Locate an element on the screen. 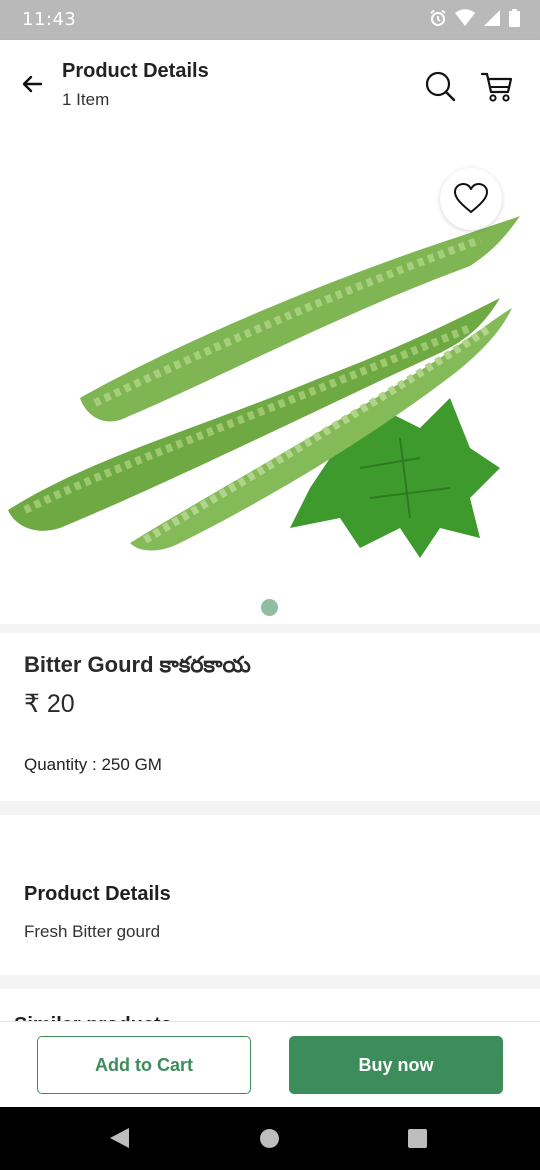 This screenshot has width=540, height=1170. status-icons is located at coordinates (474, 18).